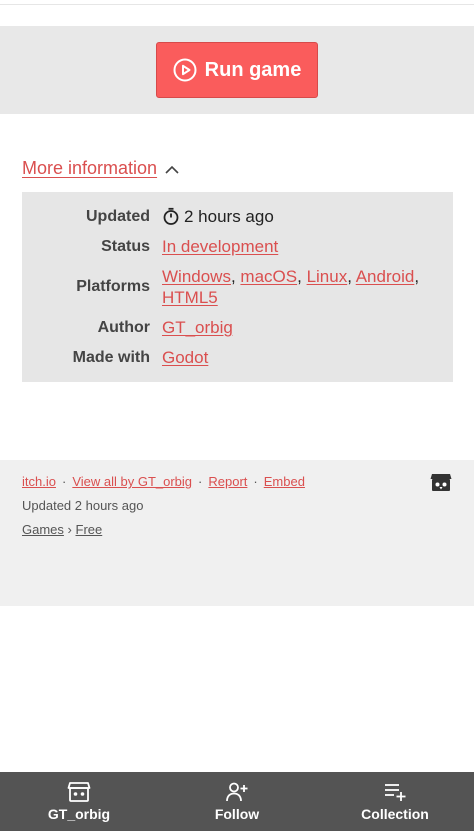  What do you see at coordinates (299, 326) in the screenshot?
I see `info-value-author: GT_orbig` at bounding box center [299, 326].